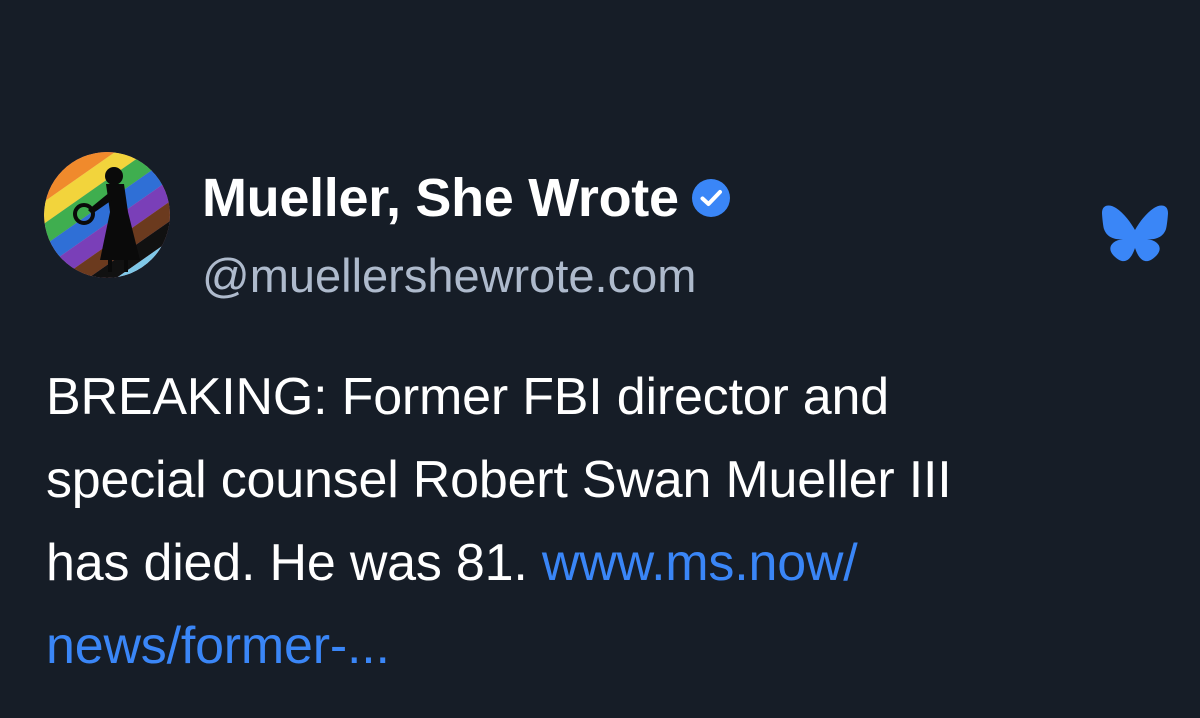 This screenshot has width=1200, height=718. I want to click on post-link-part-1: www.ms.now/, so click(700, 563).